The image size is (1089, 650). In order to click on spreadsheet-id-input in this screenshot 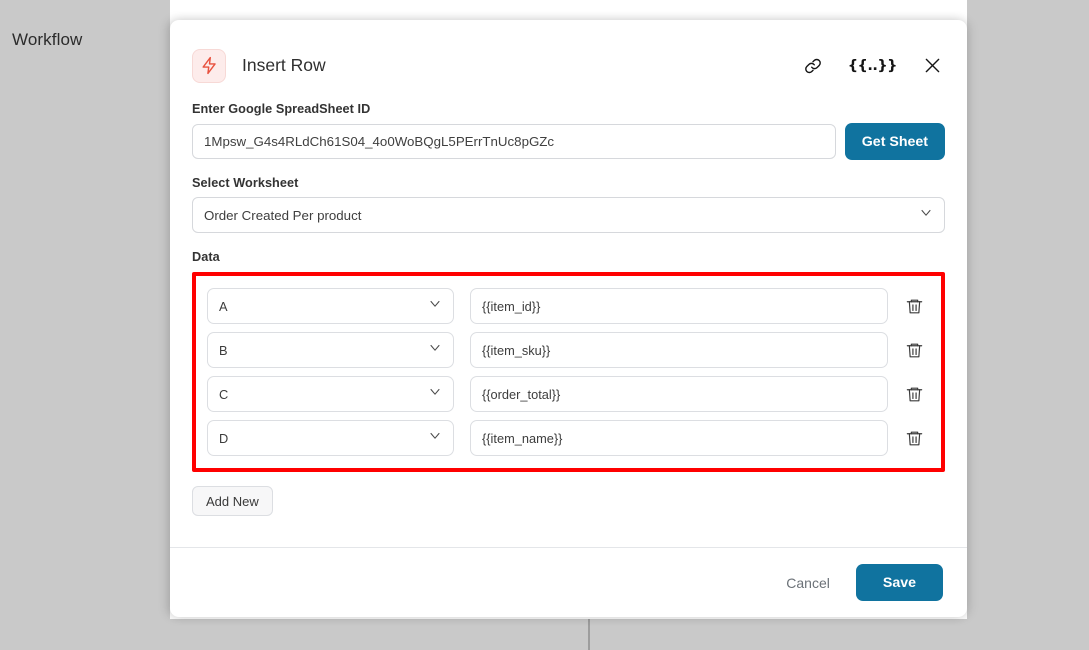, I will do `click(514, 141)`.